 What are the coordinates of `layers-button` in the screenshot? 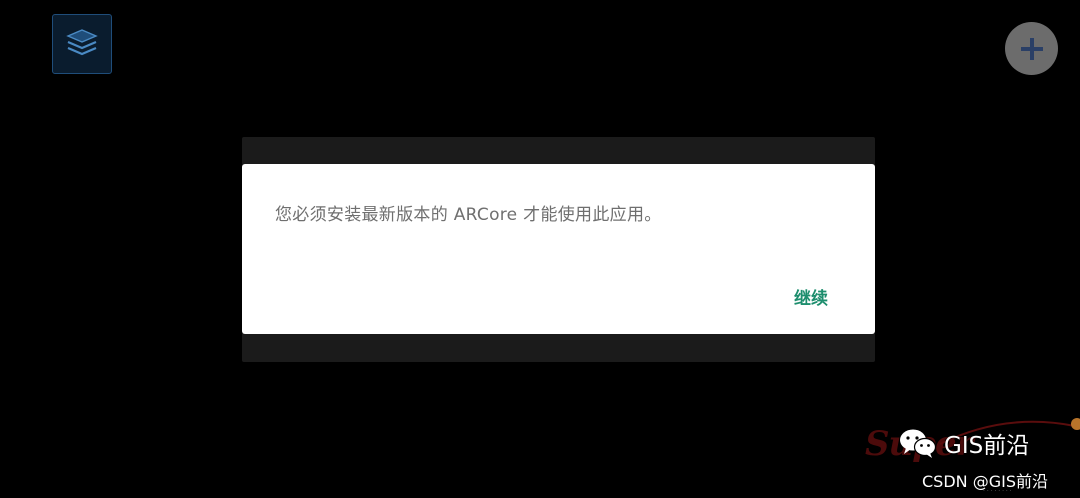 It's located at (82, 44).